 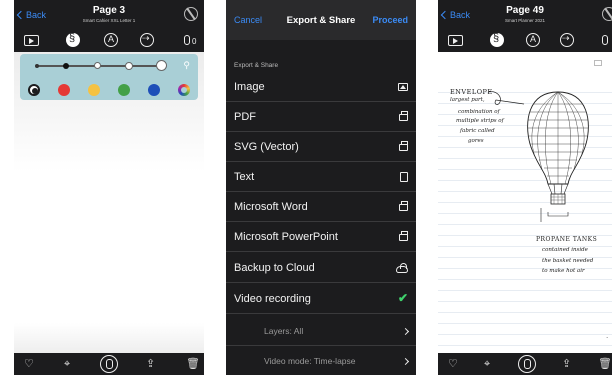 What do you see at coordinates (321, 147) in the screenshot?
I see `export-option-svg: SVG (Vector)` at bounding box center [321, 147].